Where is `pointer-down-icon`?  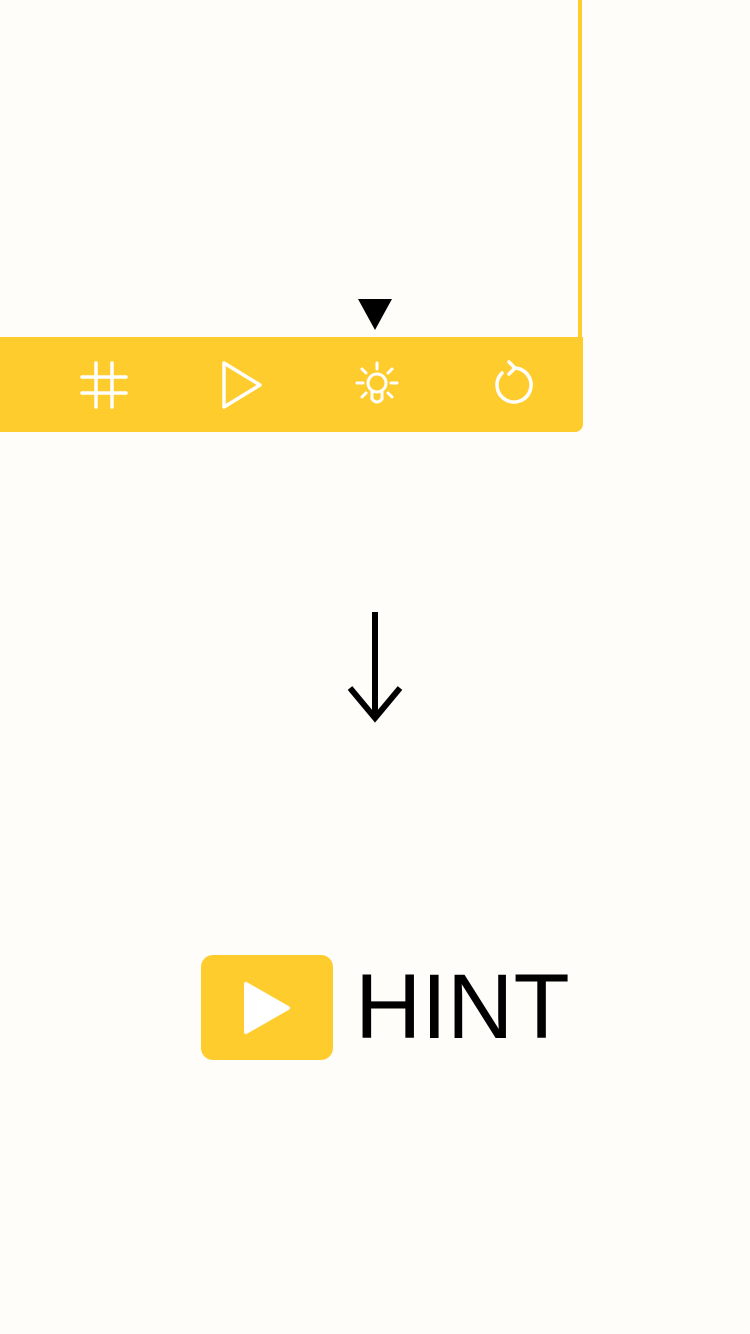
pointer-down-icon is located at coordinates (375, 314).